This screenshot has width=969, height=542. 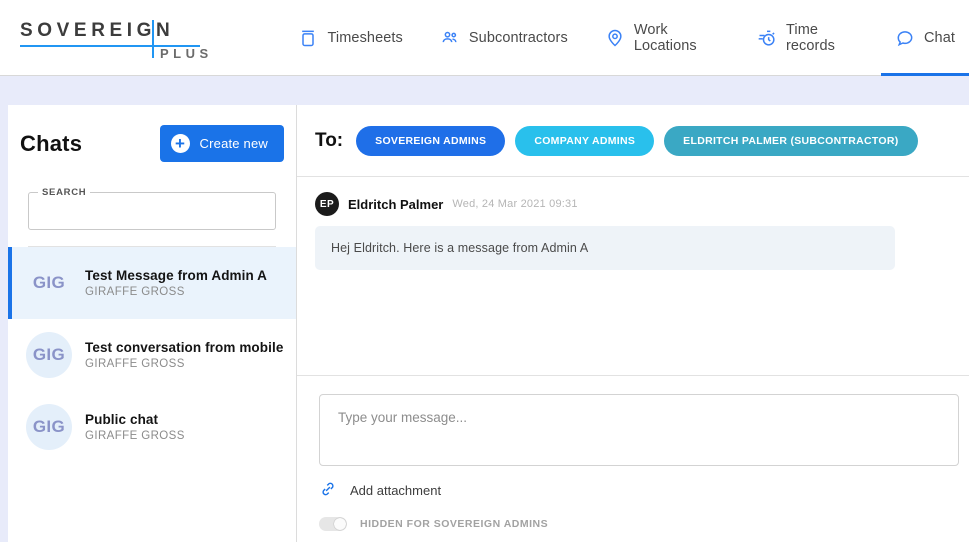 I want to click on location-pin-icon, so click(x=615, y=38).